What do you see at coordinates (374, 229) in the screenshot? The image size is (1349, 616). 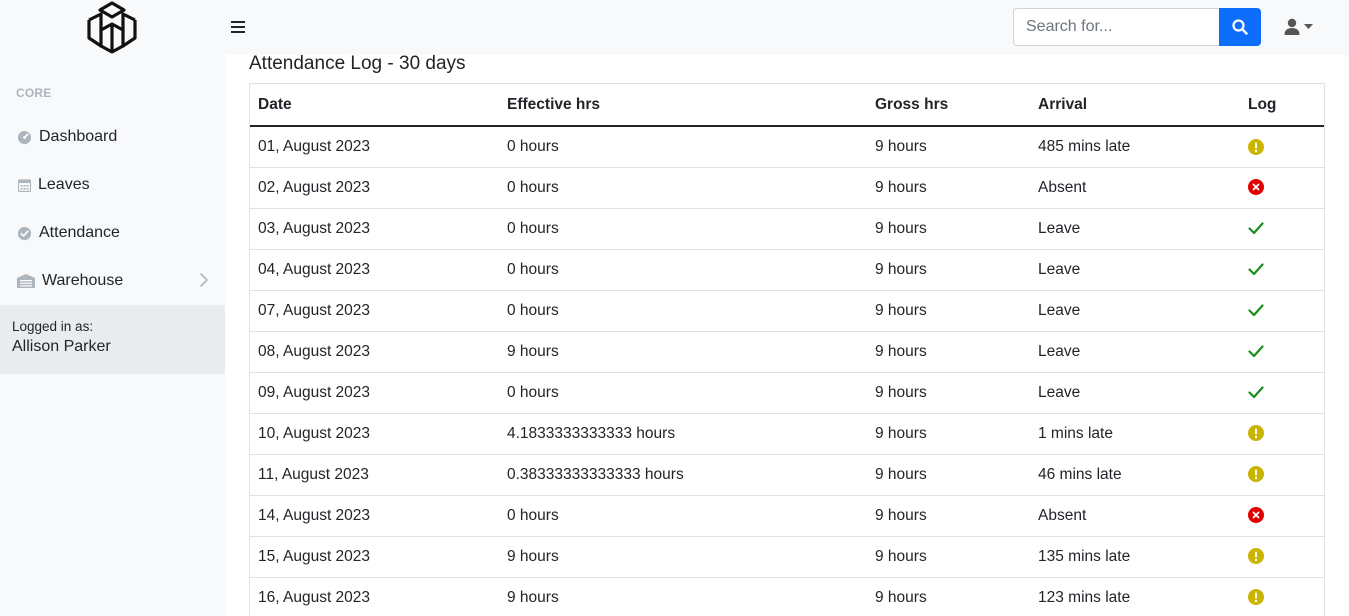 I see `cell-date: 03, August 2023` at bounding box center [374, 229].